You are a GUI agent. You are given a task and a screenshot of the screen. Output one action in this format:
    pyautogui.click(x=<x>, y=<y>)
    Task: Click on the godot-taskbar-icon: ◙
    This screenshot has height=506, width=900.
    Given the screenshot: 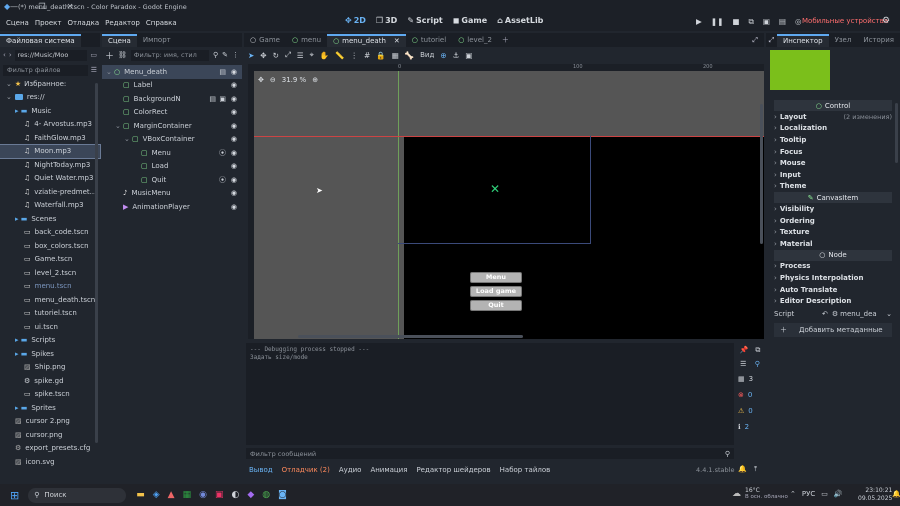 What is the action you would take?
    pyautogui.click(x=282, y=495)
    